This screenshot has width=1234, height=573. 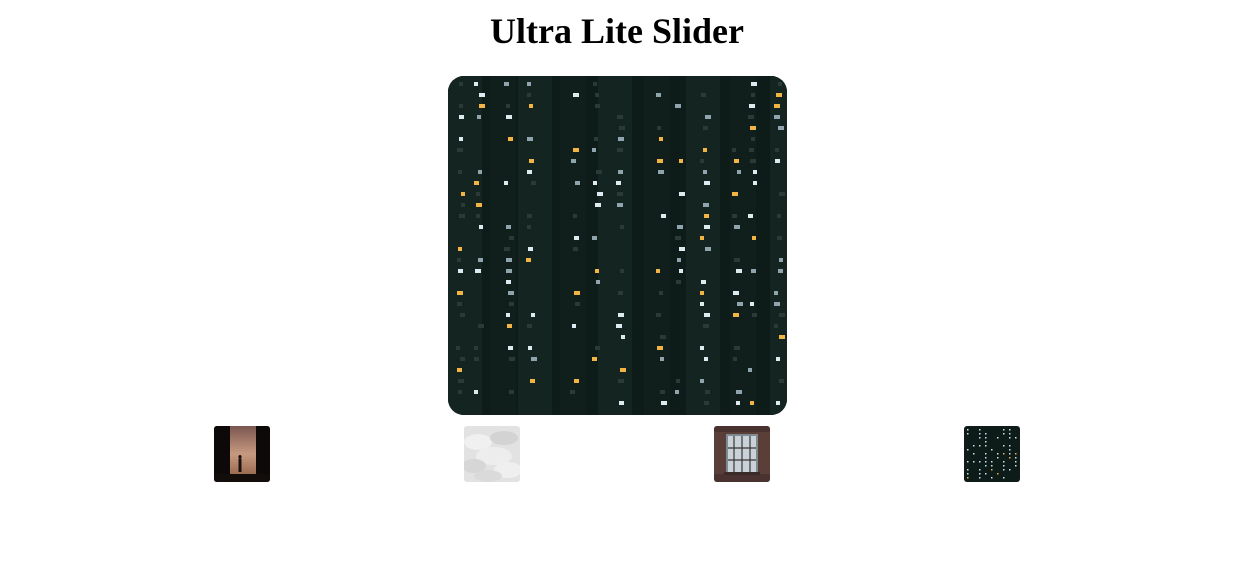 I want to click on page-title: Ultra Lite Slider, so click(x=617, y=31).